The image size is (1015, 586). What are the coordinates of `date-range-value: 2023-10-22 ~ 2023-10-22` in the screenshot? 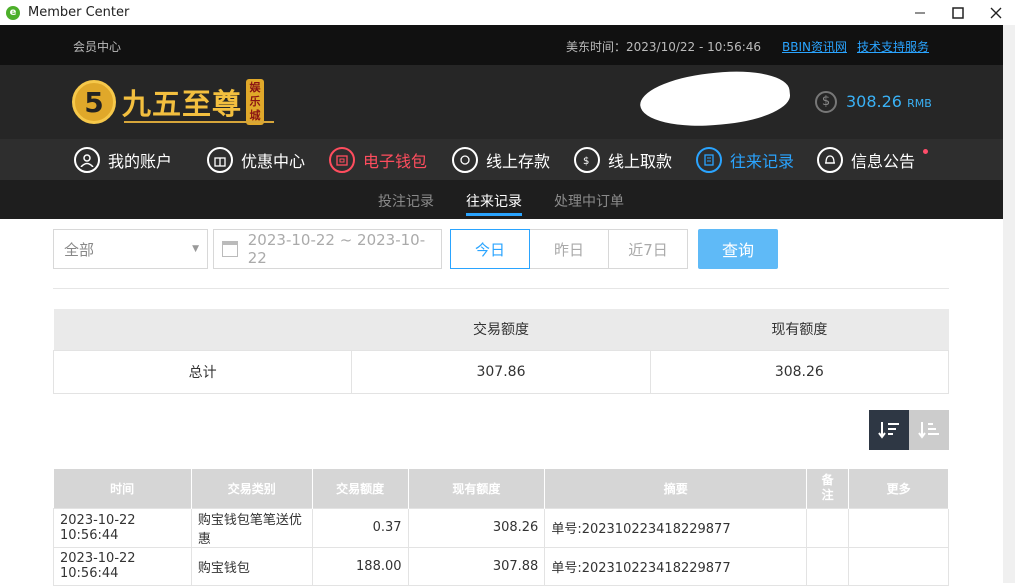 It's located at (336, 249).